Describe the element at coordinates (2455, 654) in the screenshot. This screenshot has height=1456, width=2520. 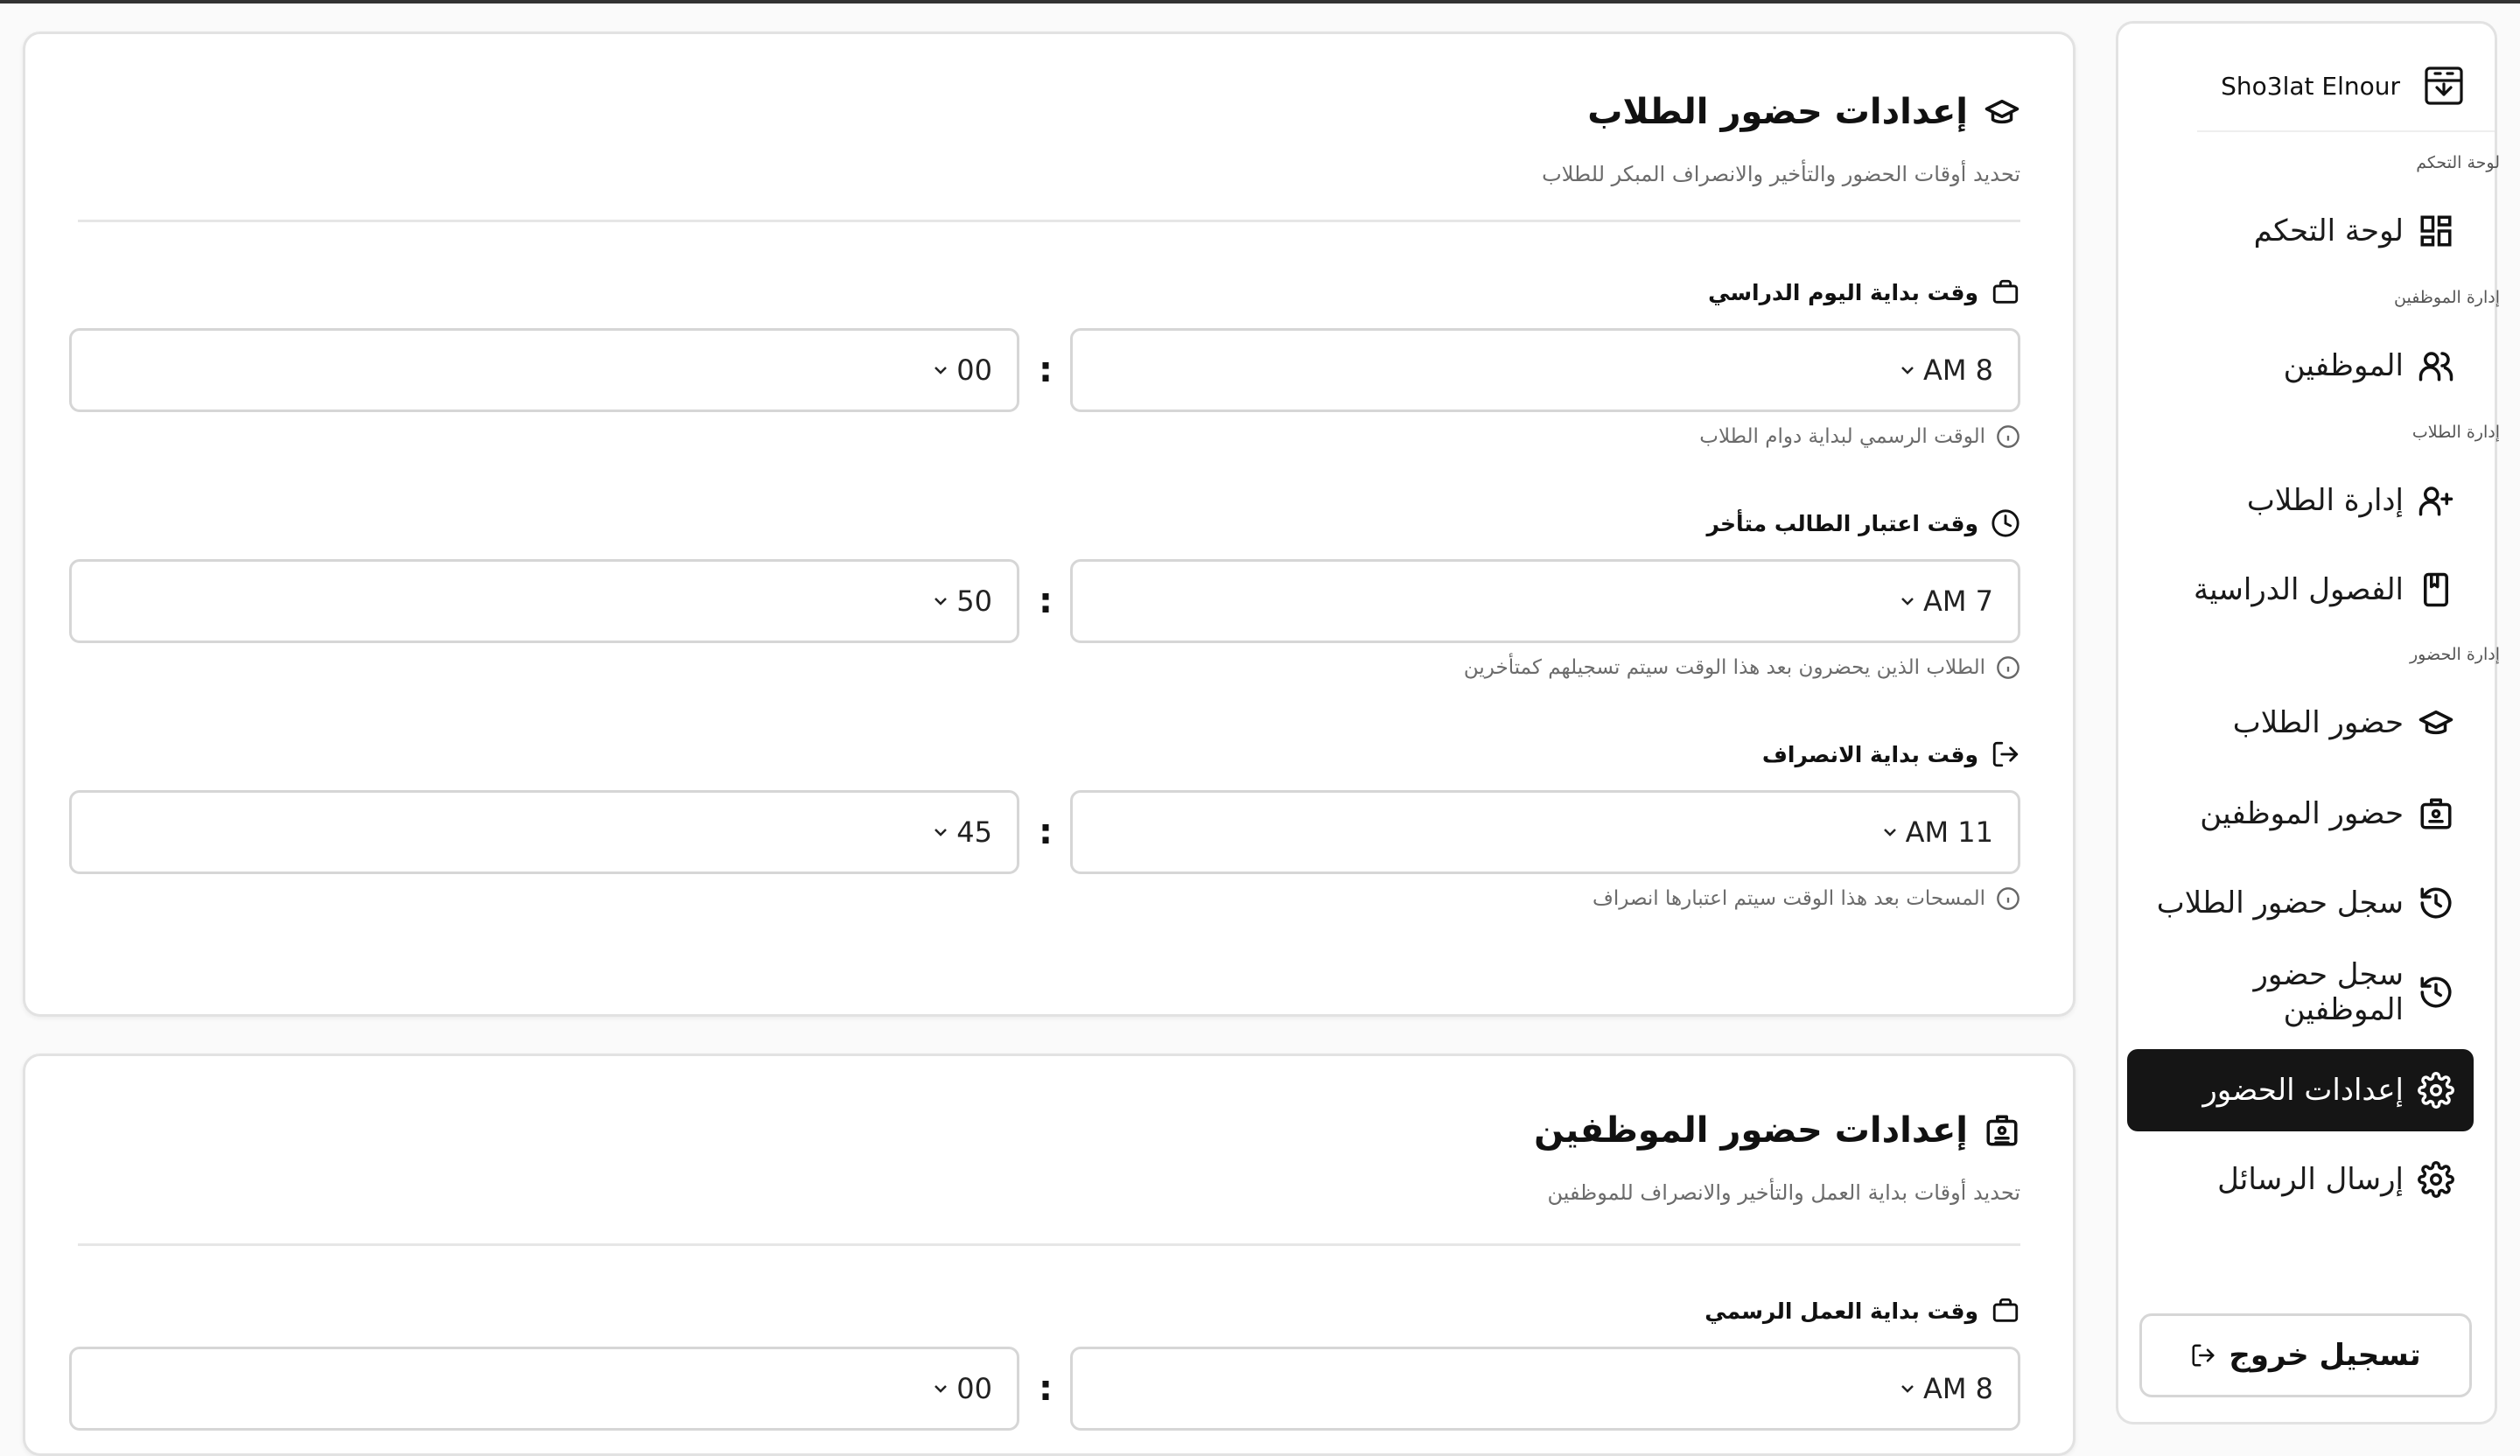
I see `group-label-attendance: إدارة الحضور` at that location.